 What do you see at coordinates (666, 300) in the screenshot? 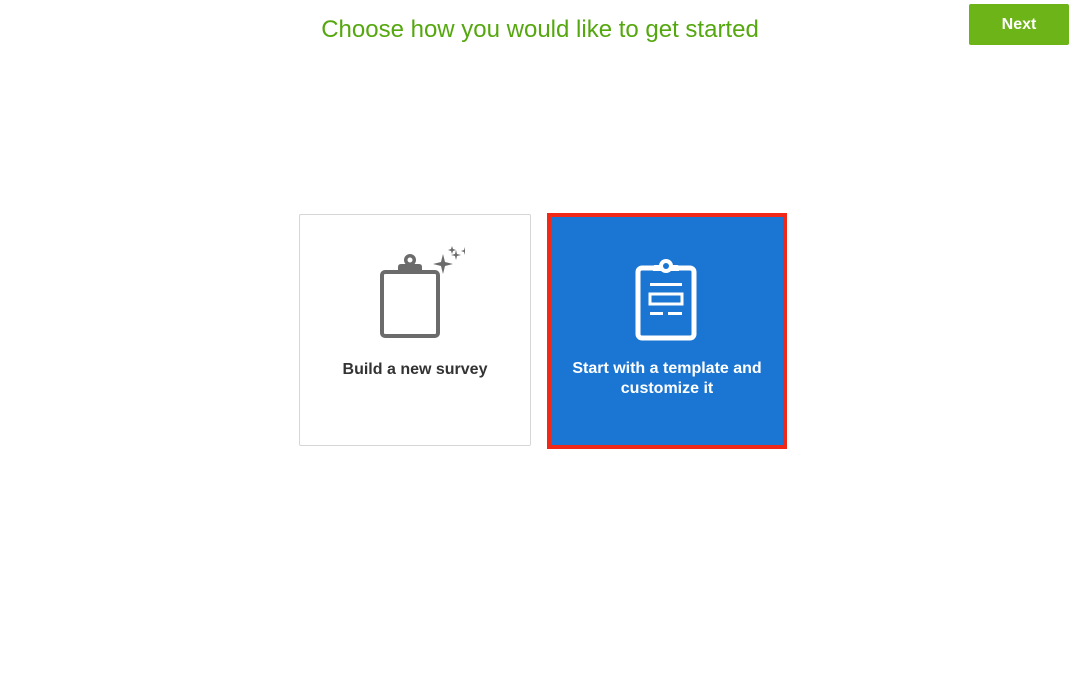
I see `clipboard-template-icon` at bounding box center [666, 300].